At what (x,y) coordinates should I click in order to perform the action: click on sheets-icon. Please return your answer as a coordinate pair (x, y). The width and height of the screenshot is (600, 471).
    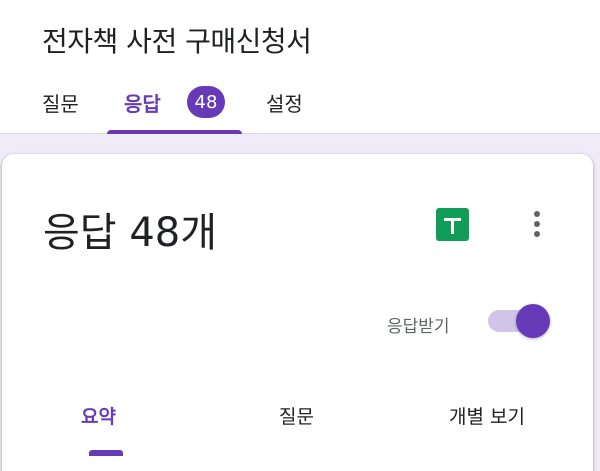
    Looking at the image, I should click on (452, 224).